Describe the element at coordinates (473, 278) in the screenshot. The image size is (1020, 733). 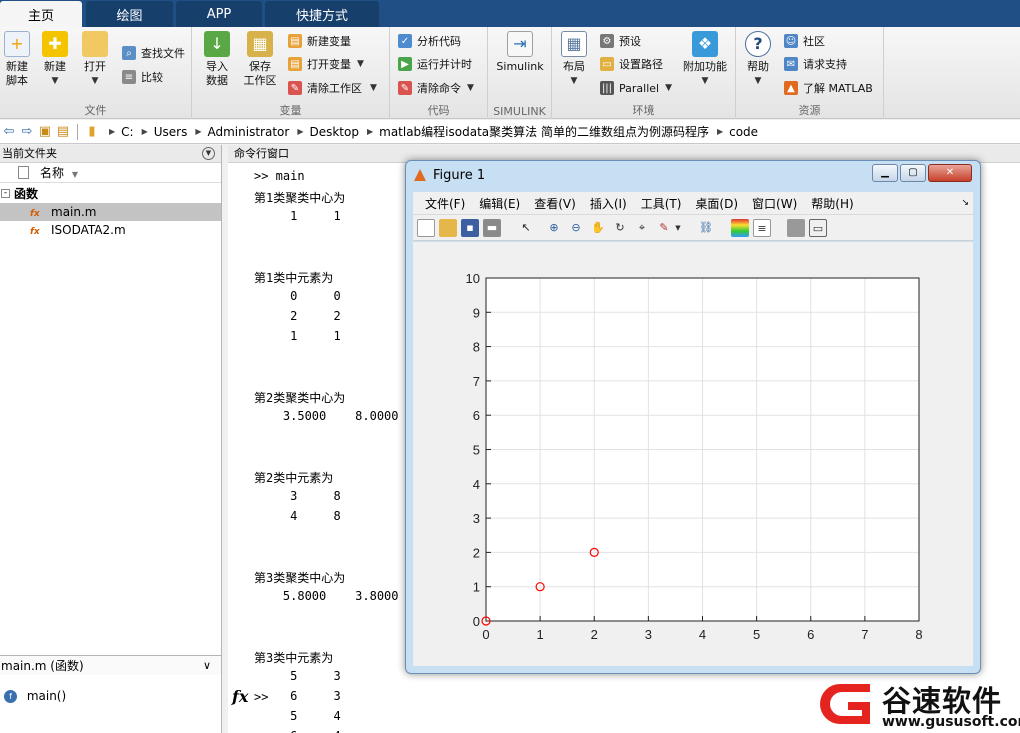
I see `y-tick-label: 10` at that location.